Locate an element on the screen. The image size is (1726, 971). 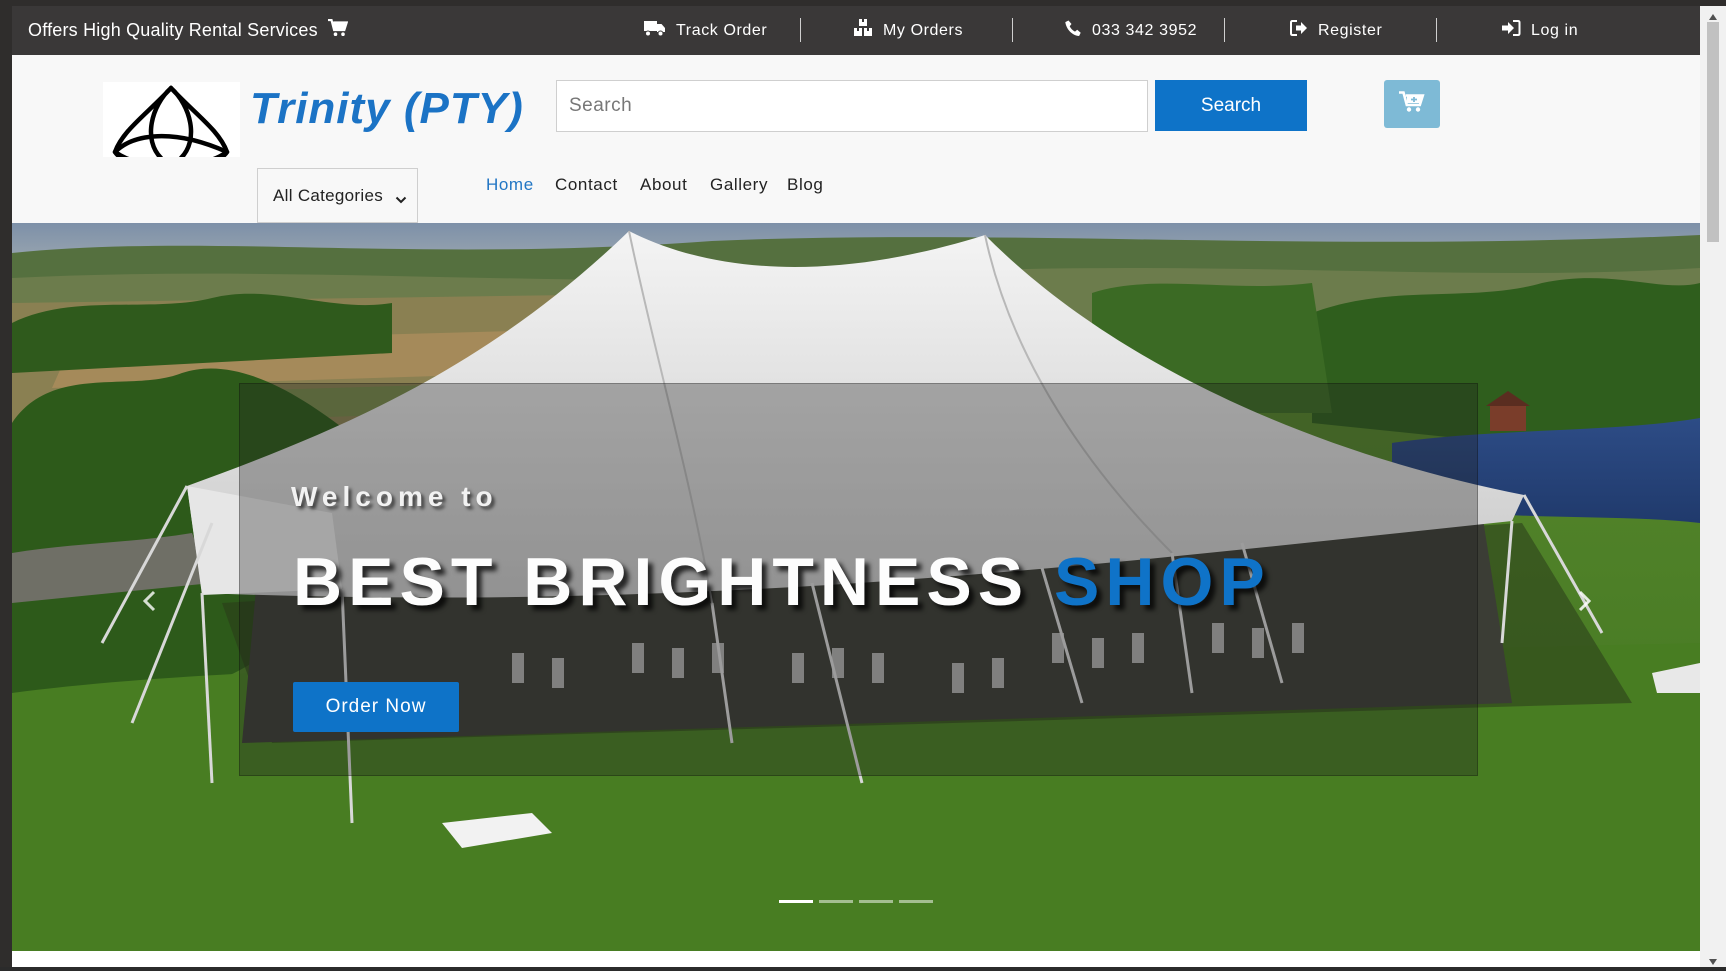
phone-number: 033 342 3952 is located at coordinates (1145, 30).